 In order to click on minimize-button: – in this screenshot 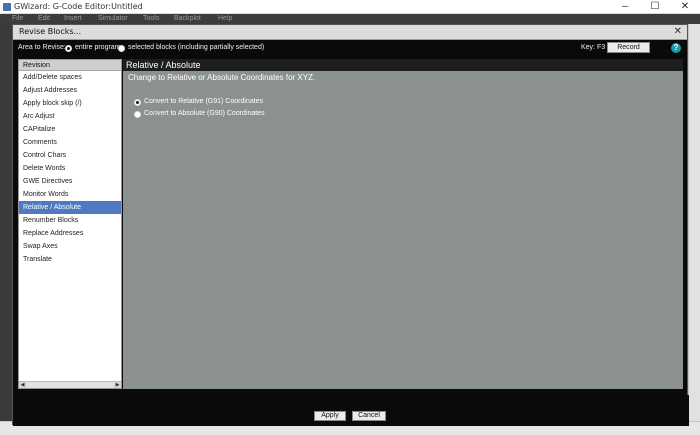, I will do `click(625, 7)`.